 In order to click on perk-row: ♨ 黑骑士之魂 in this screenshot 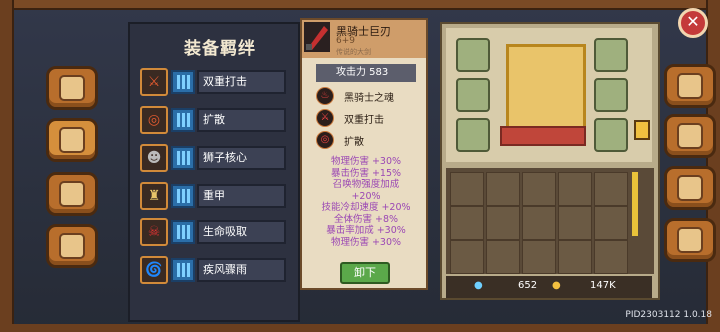, I will do `click(366, 96)`.